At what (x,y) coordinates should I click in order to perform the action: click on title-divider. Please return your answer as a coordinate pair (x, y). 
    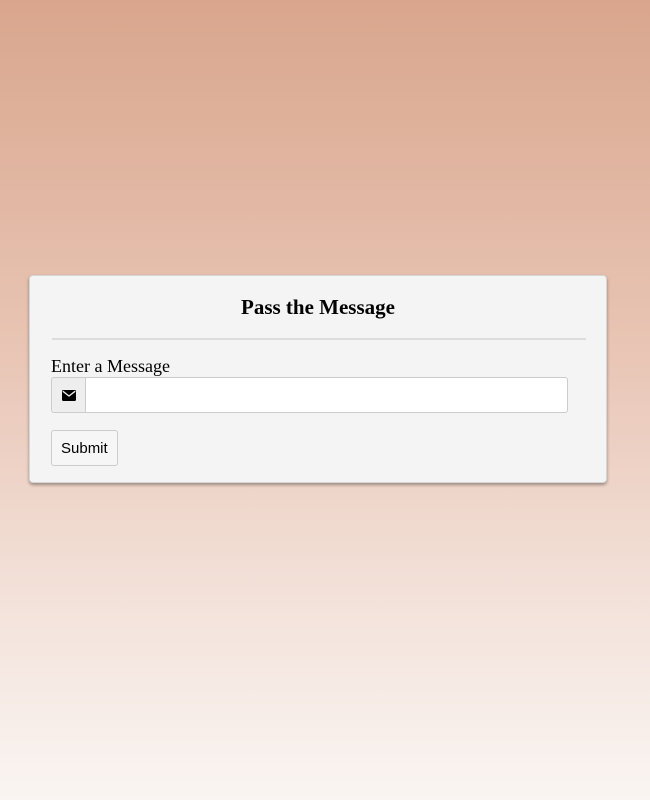
    Looking at the image, I should click on (319, 339).